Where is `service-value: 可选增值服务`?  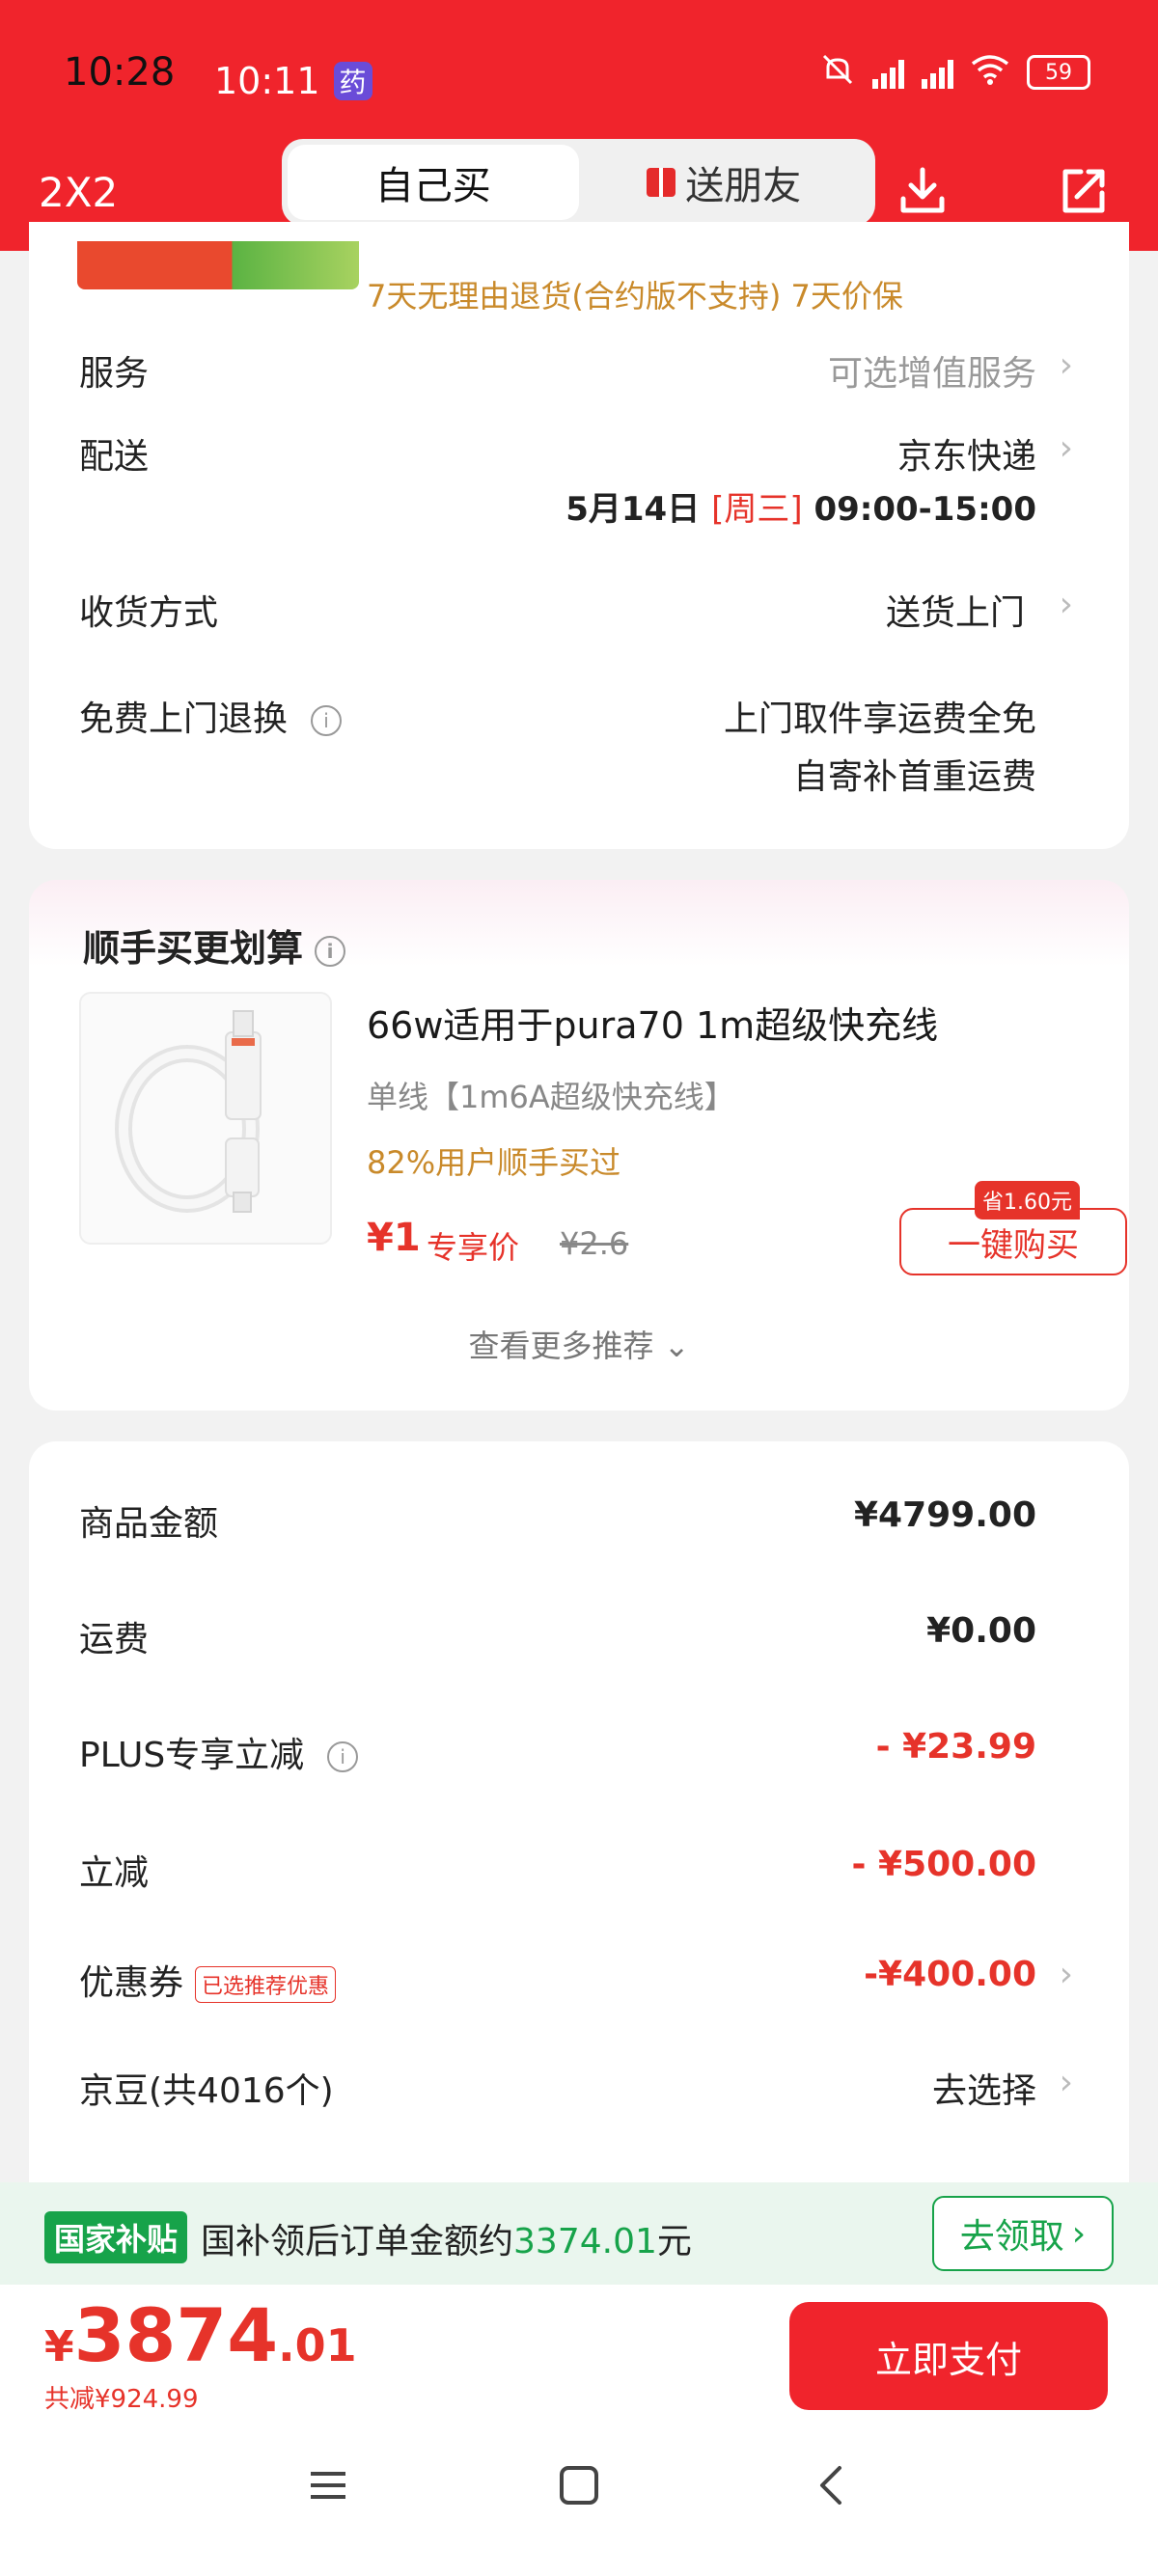
service-value: 可选增值服务 is located at coordinates (932, 370).